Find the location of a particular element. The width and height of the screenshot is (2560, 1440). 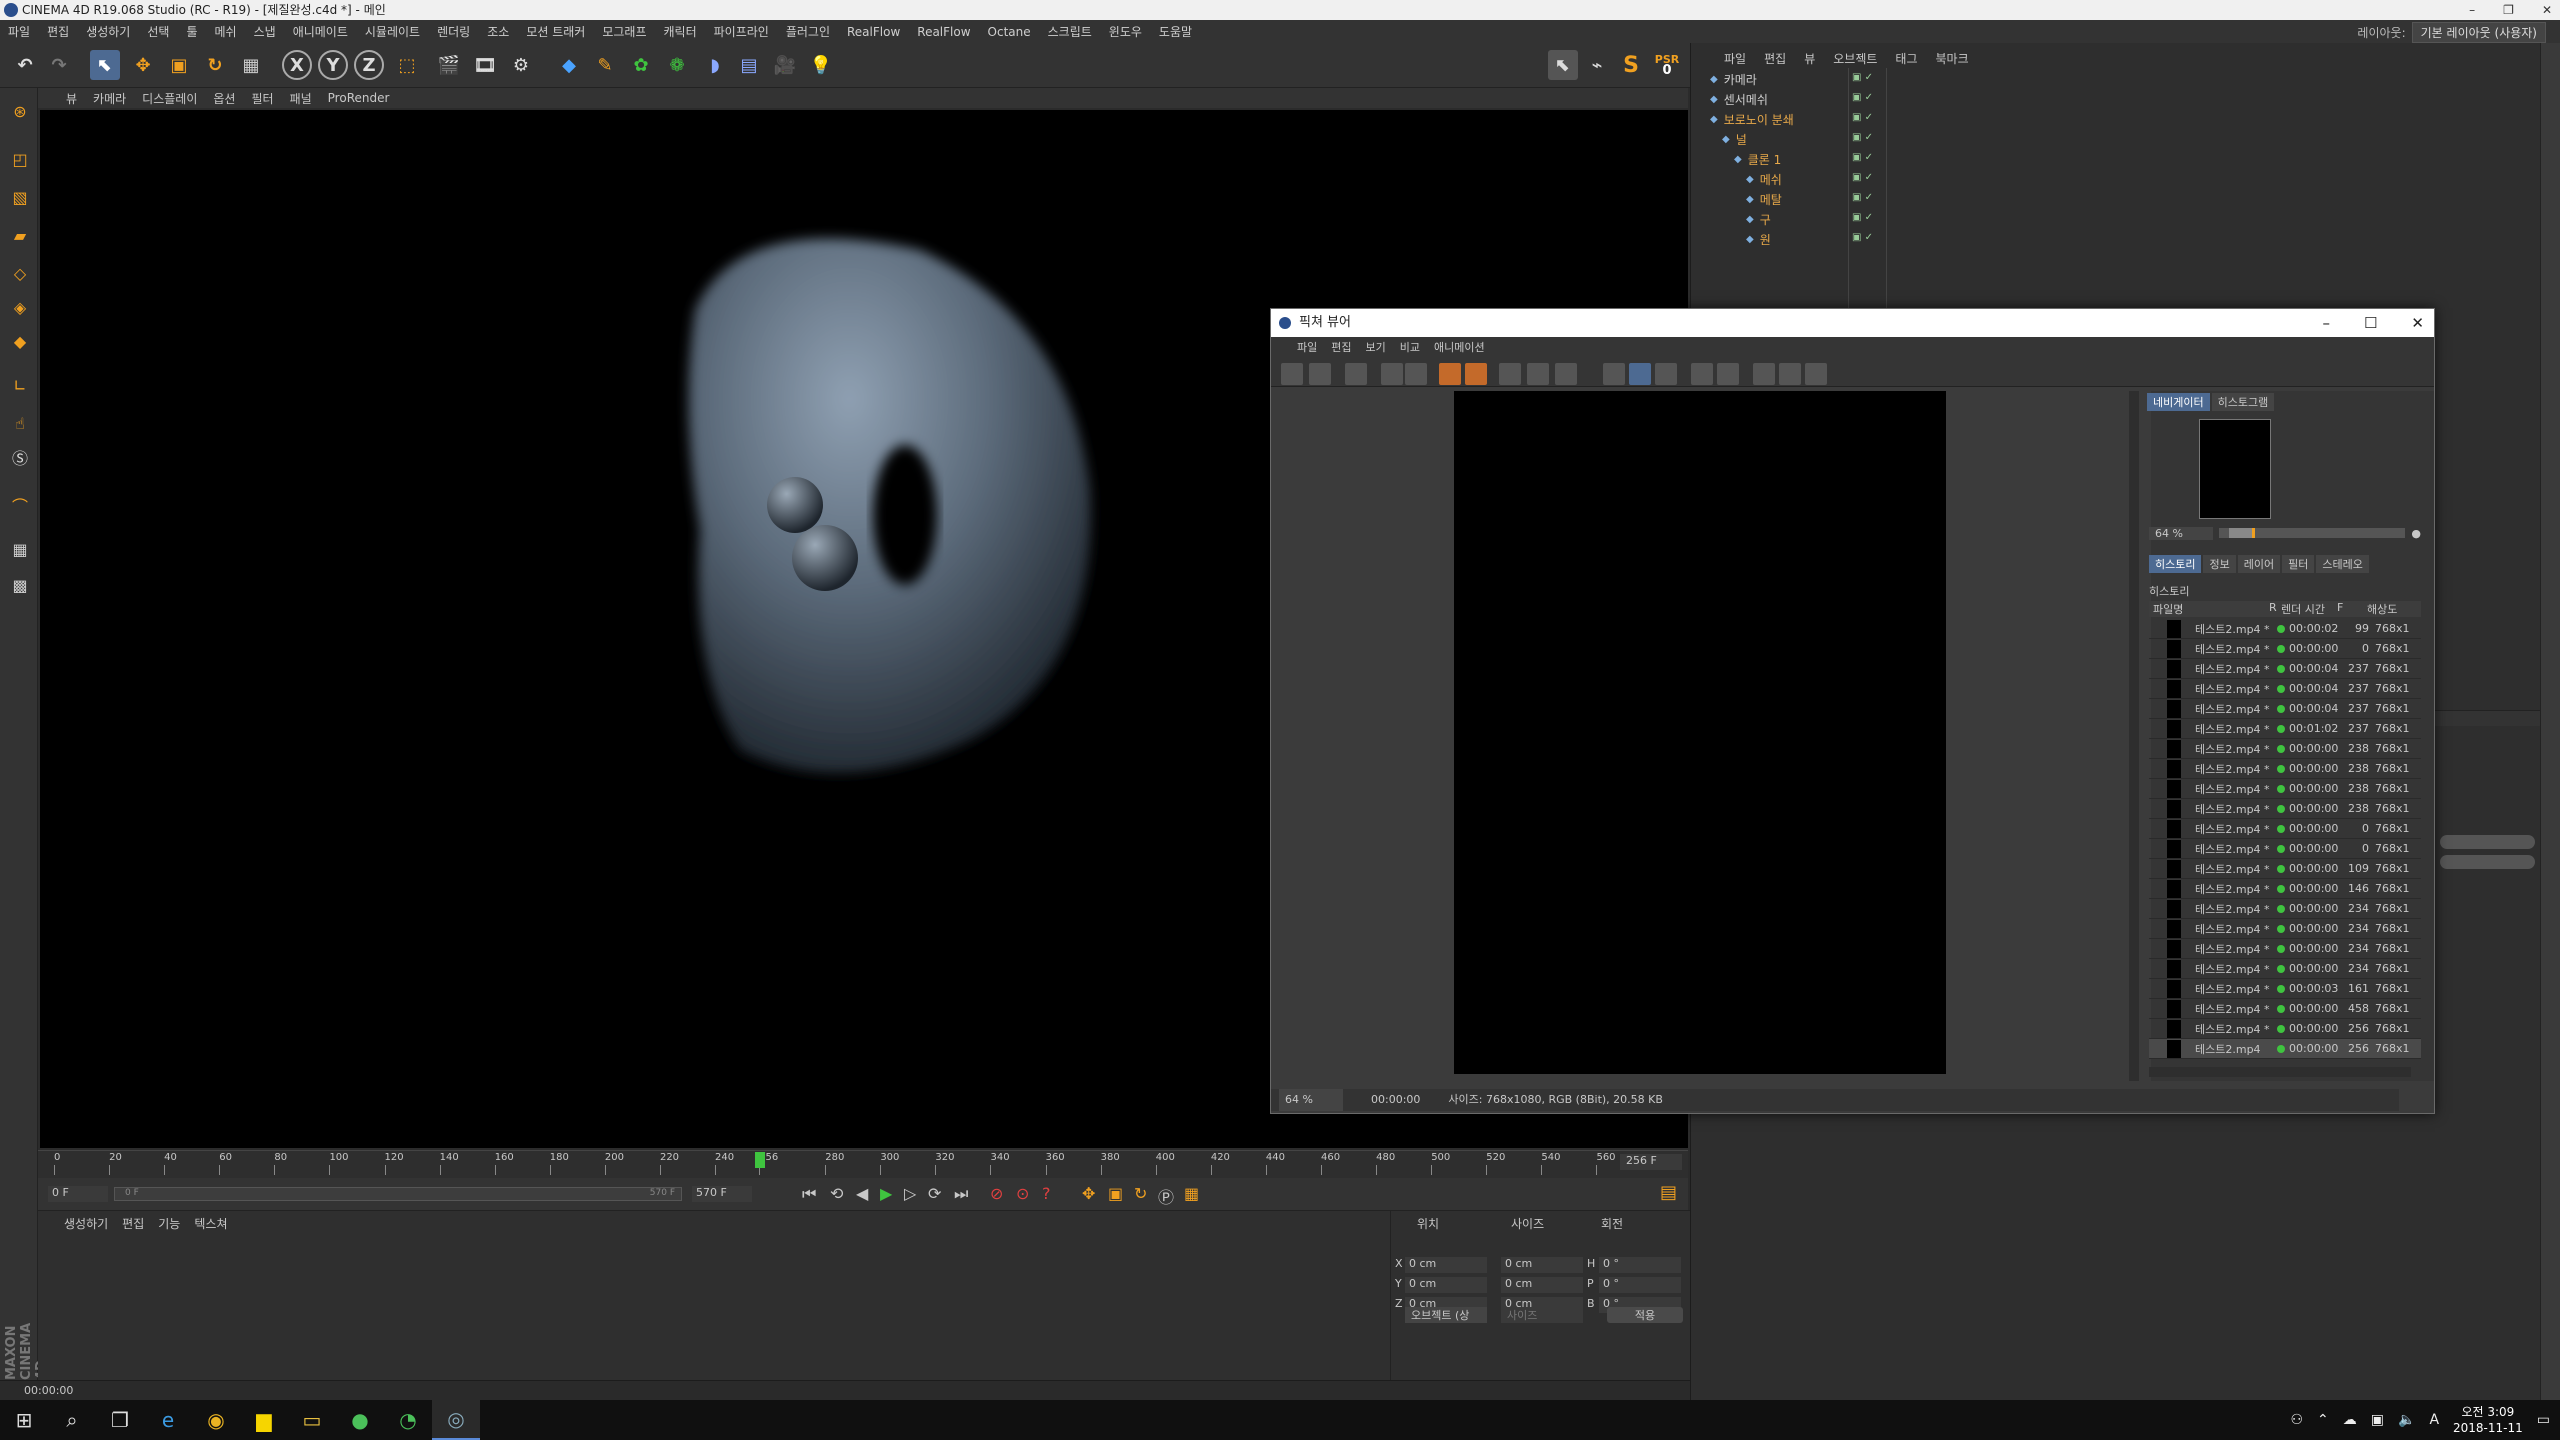

pv-zoom-reset-icon: ● is located at coordinates (2416, 533).